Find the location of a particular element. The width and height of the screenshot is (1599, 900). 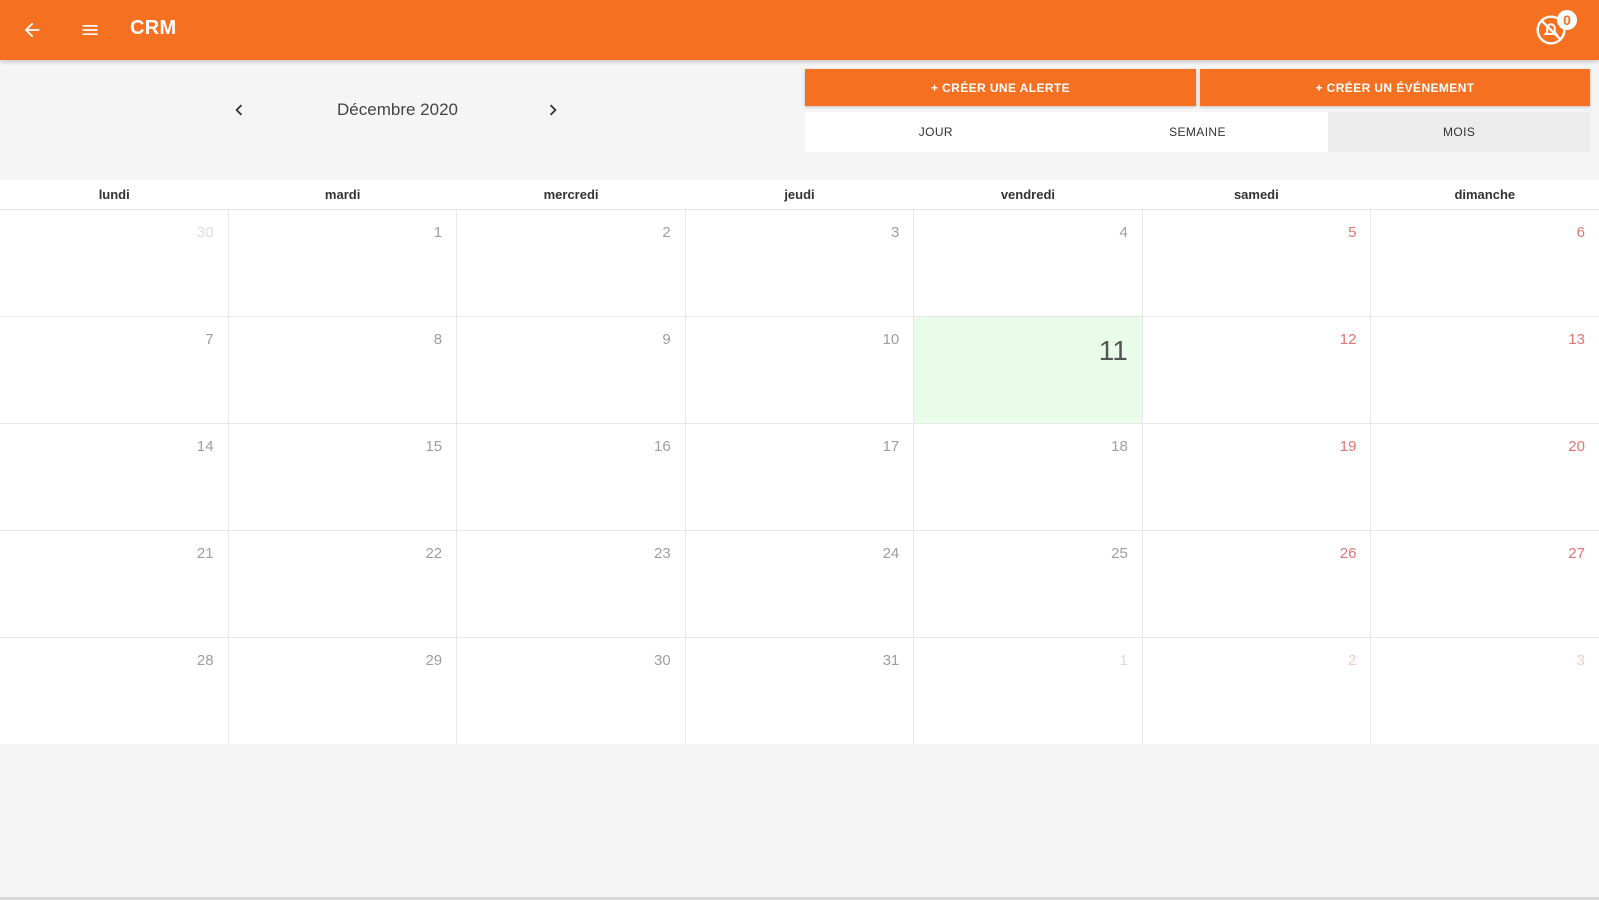

day-number: 7 is located at coordinates (209, 339).